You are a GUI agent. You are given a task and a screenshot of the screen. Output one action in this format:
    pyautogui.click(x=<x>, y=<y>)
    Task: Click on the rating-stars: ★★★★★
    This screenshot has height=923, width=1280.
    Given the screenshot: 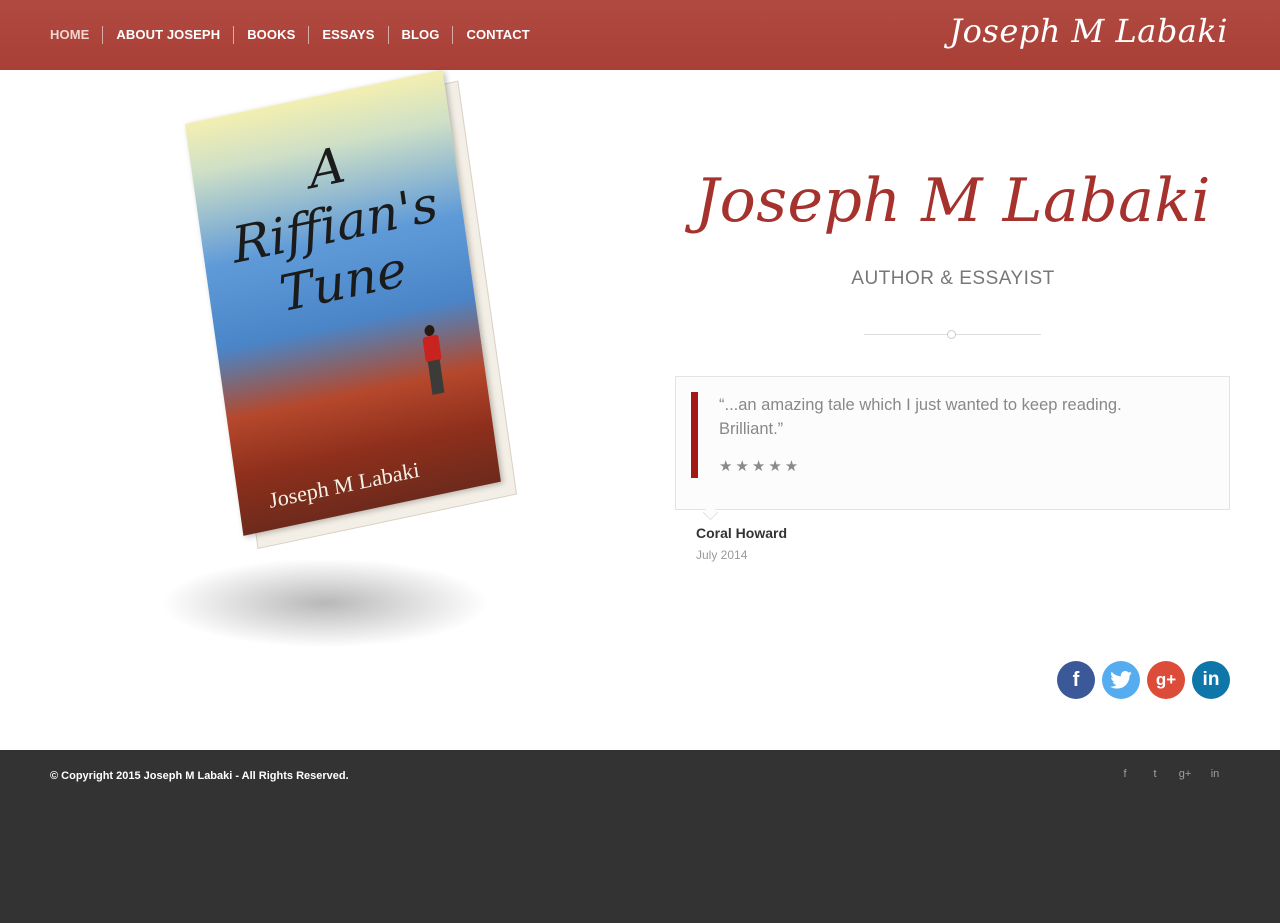 What is the action you would take?
    pyautogui.click(x=760, y=466)
    